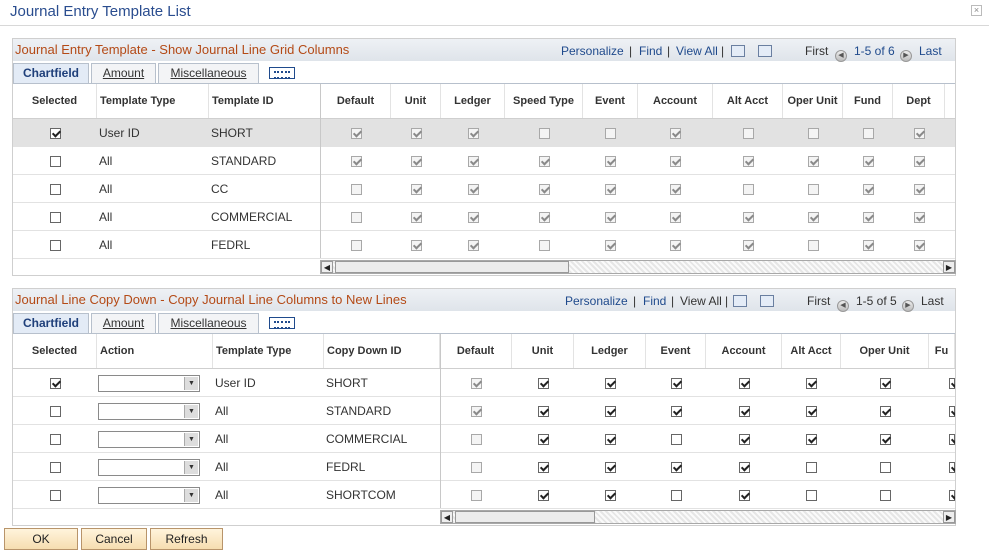 The height and width of the screenshot is (553, 989). Describe the element at coordinates (868, 101) in the screenshot. I see `column-header-fund: Fund` at that location.